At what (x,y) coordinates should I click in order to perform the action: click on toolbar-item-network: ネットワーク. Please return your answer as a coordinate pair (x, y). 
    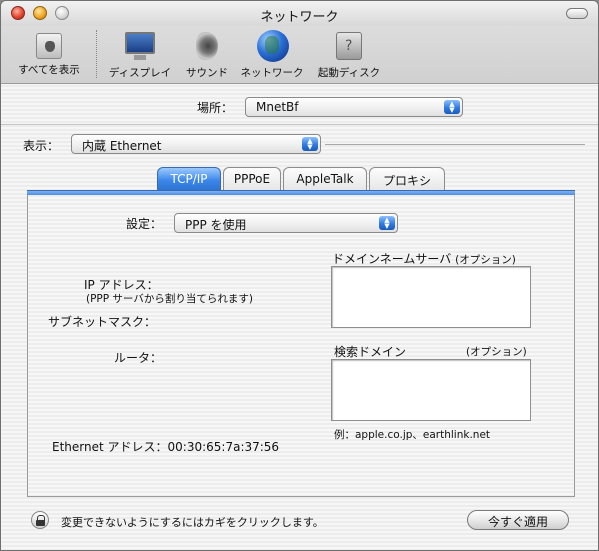
    Looking at the image, I should click on (272, 55).